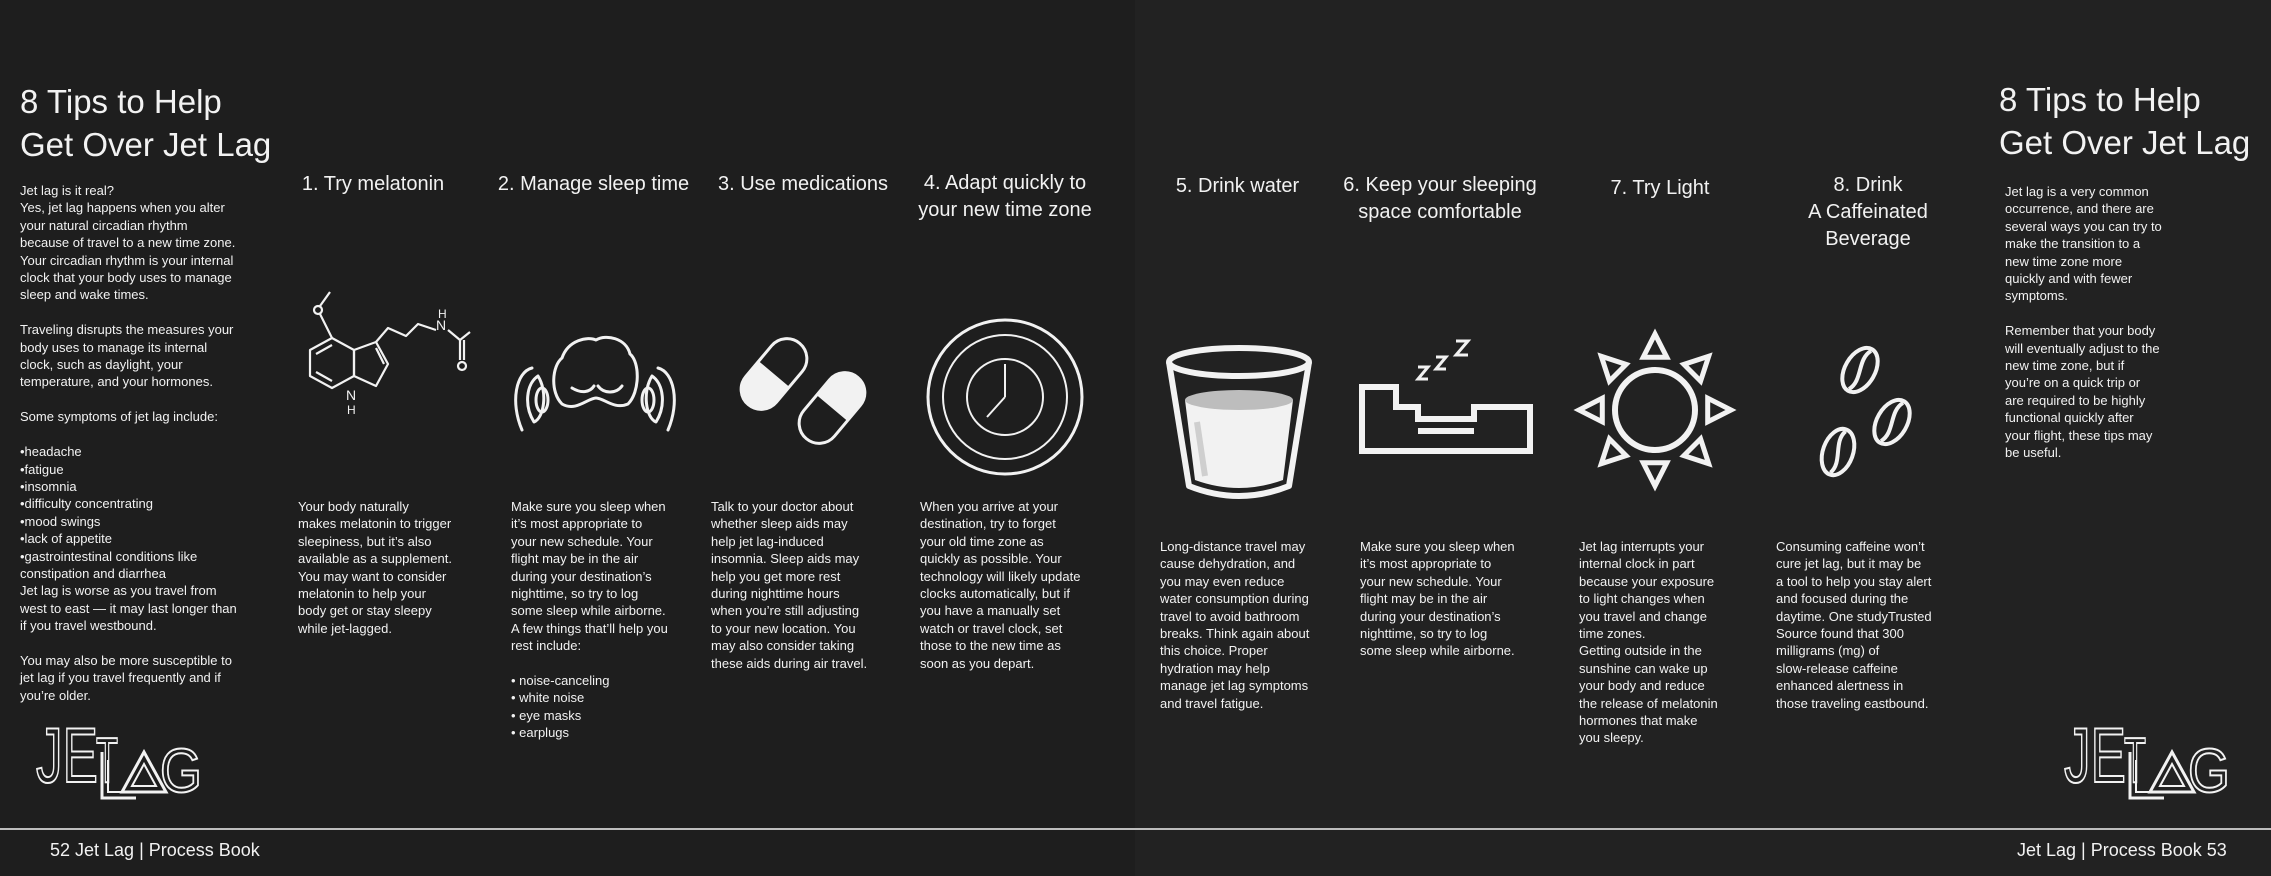 This screenshot has width=2271, height=876. I want to click on tip-4-title: 4. Adapt quickly to your new time zone, so click(1005, 196).